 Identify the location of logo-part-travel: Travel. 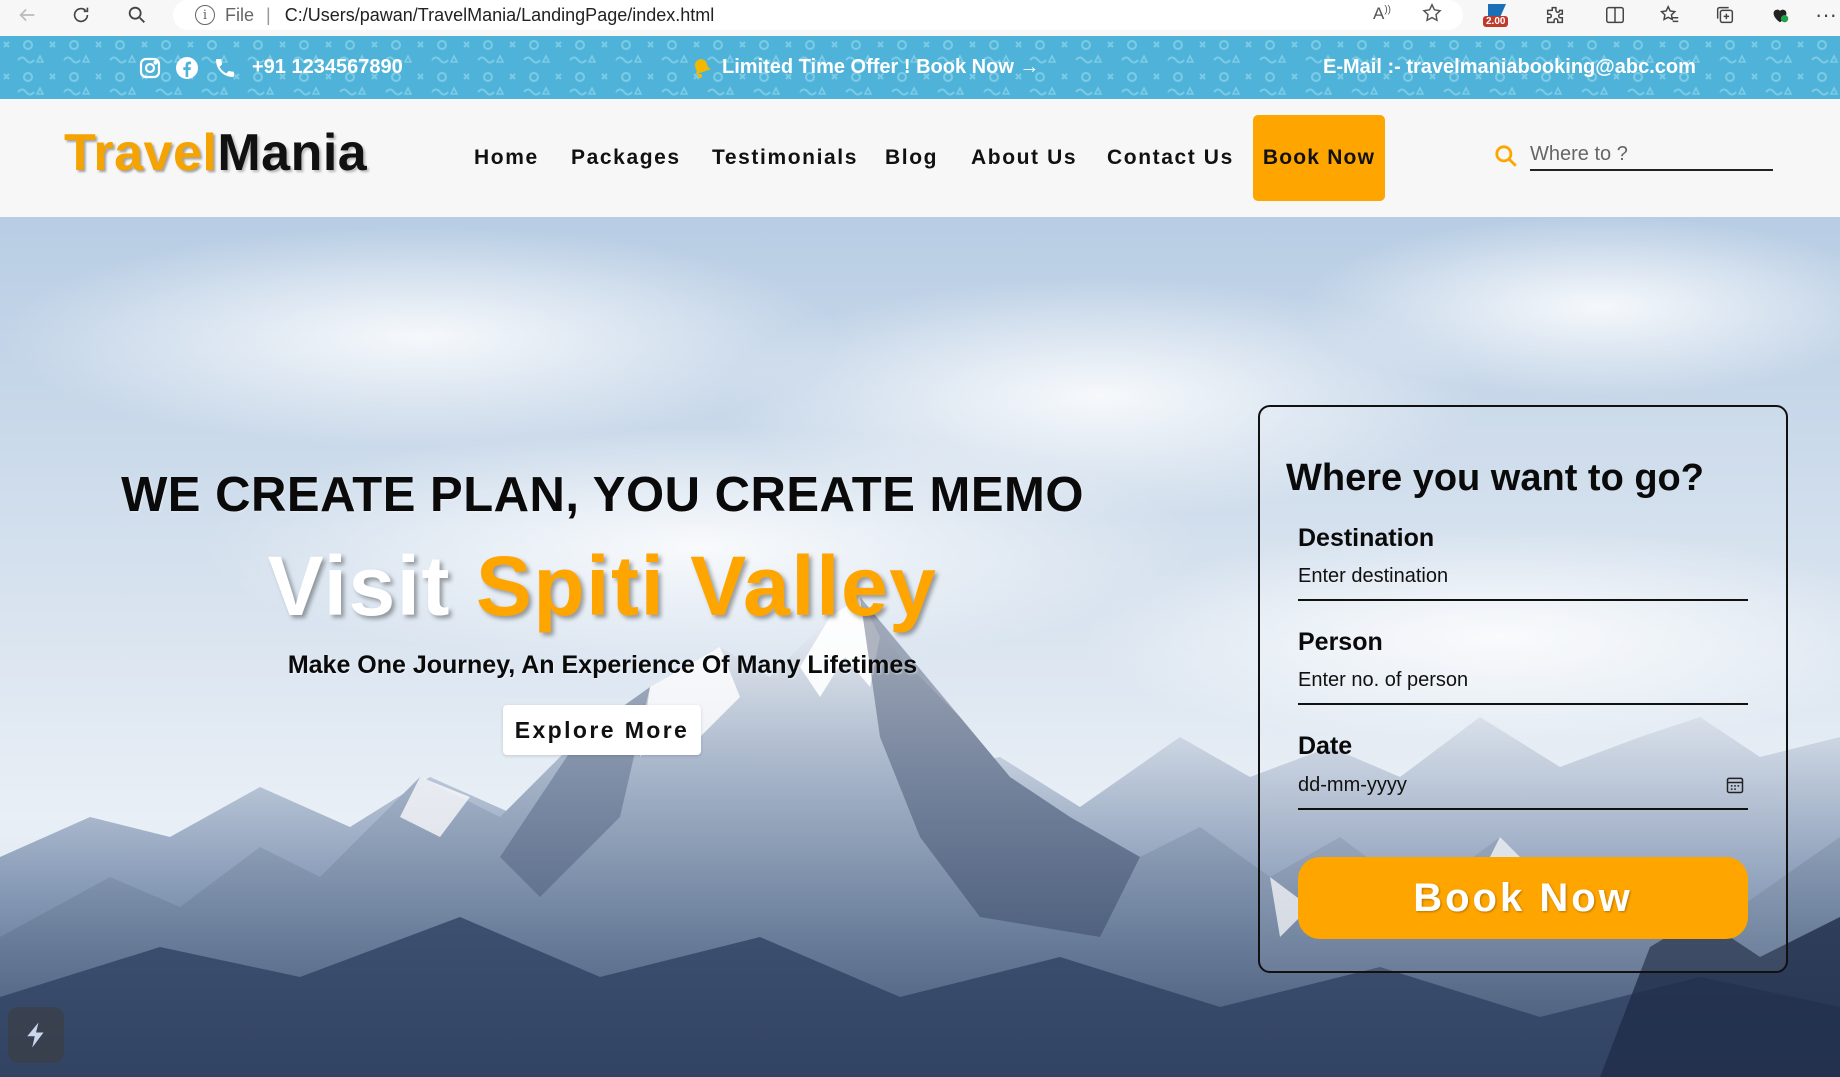
(141, 153).